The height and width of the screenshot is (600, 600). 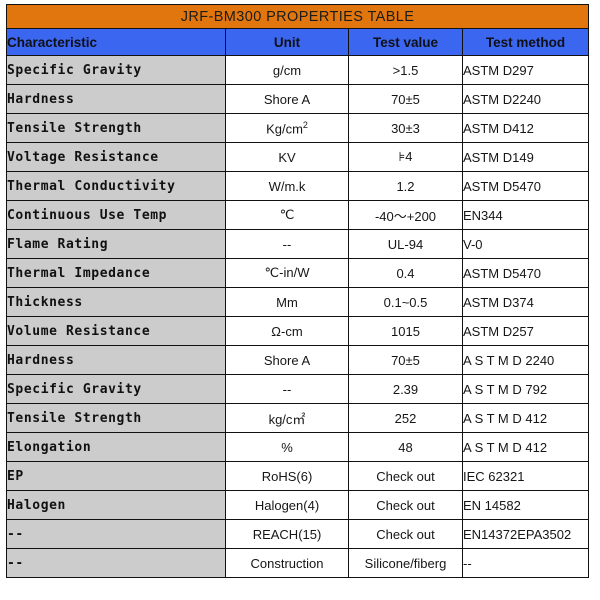 I want to click on cell-test-value: 30±3, so click(x=405, y=128).